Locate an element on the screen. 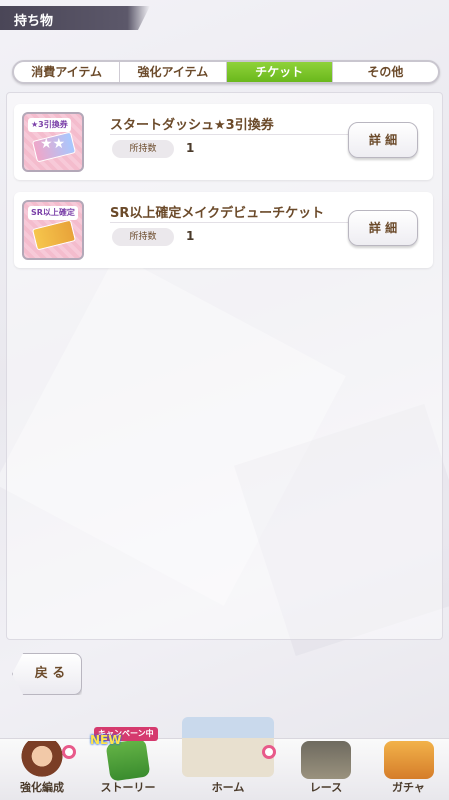 The width and height of the screenshot is (449, 800). gold-ticket-icon: SR以上確定 is located at coordinates (53, 230).